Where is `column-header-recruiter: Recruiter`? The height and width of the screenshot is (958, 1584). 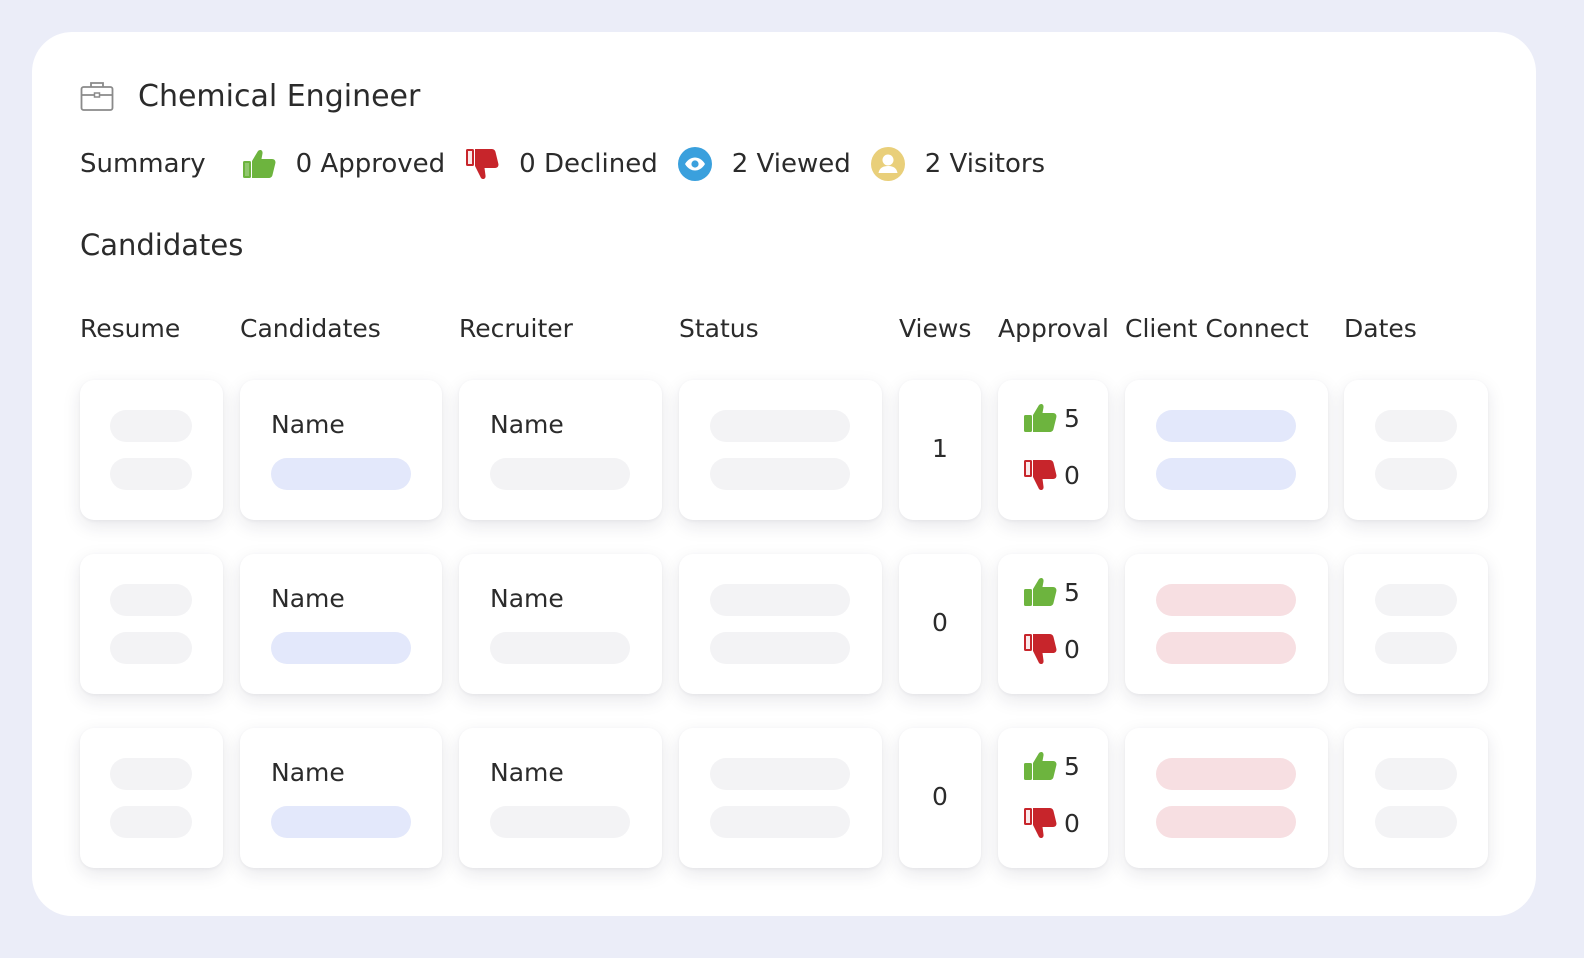 column-header-recruiter: Recruiter is located at coordinates (516, 328).